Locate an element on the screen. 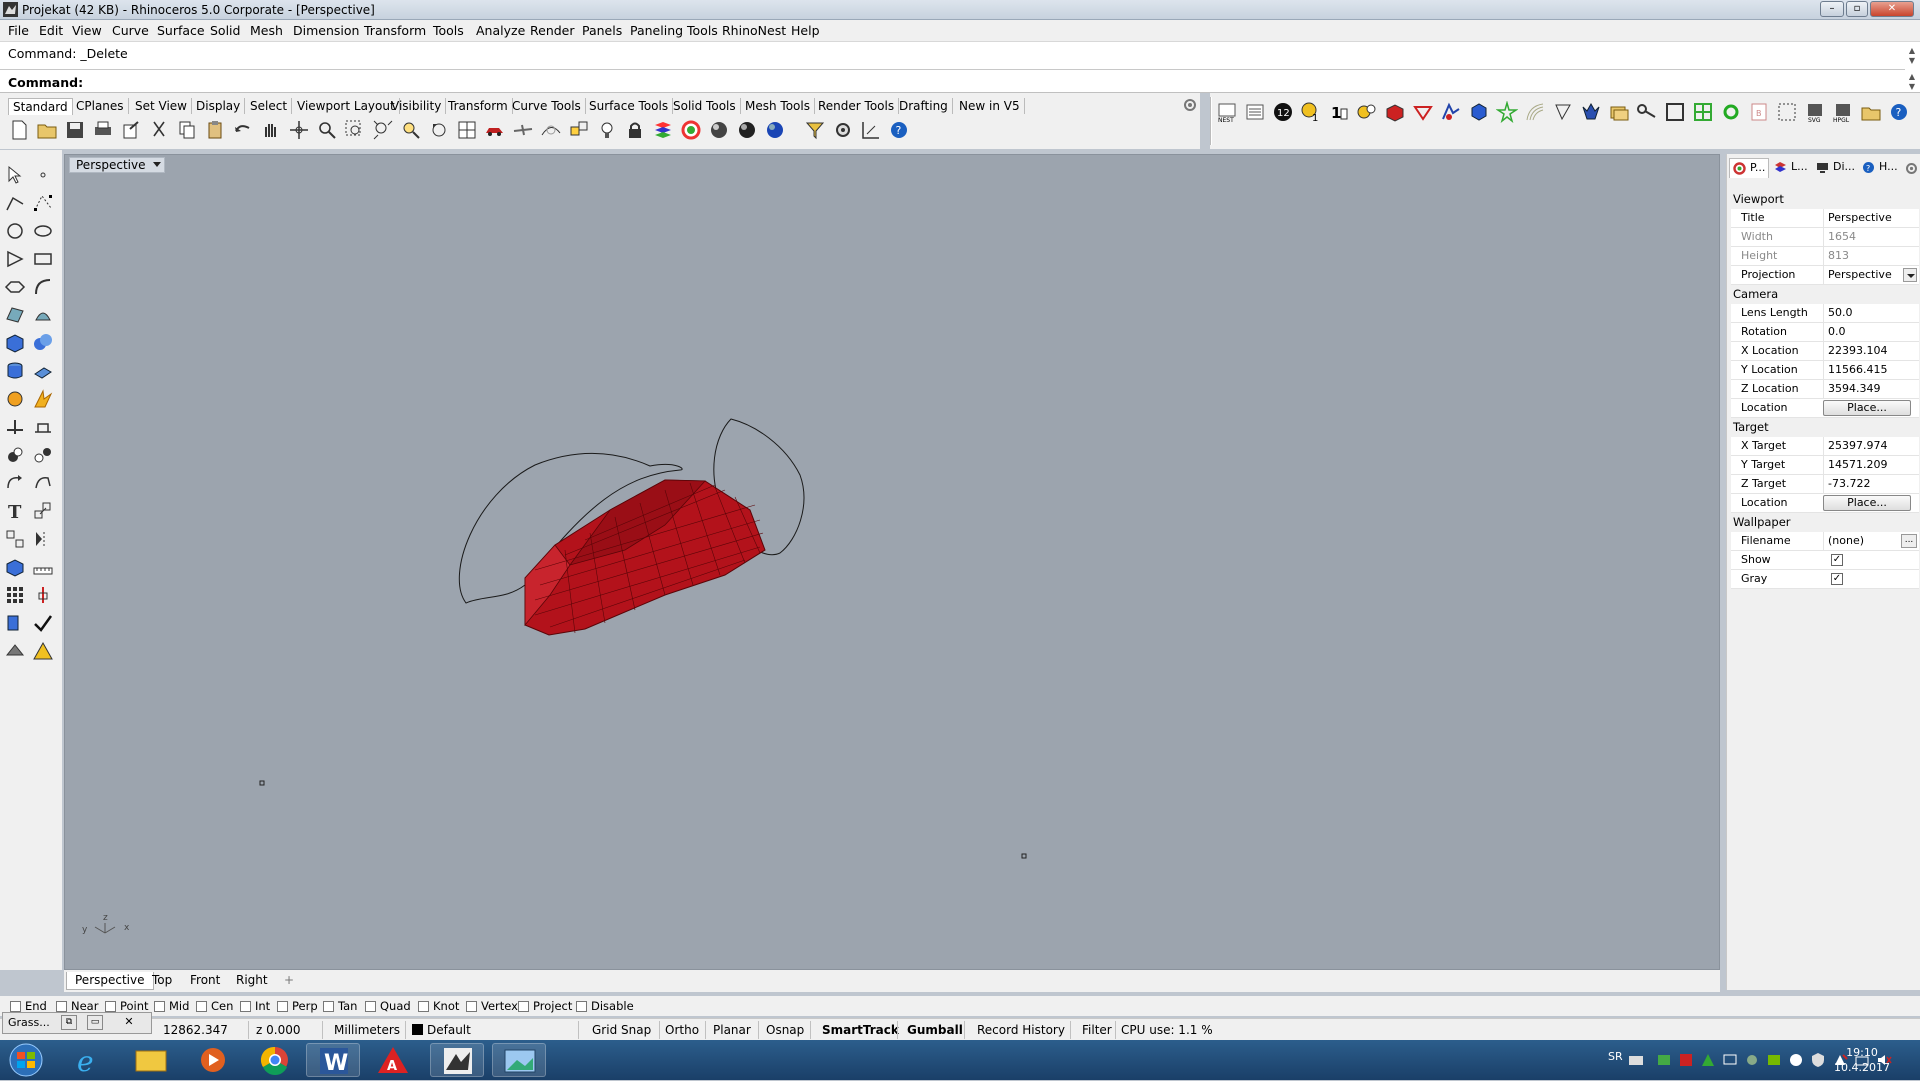 This screenshot has width=1920, height=1081. menu-transform: Transform is located at coordinates (395, 30).